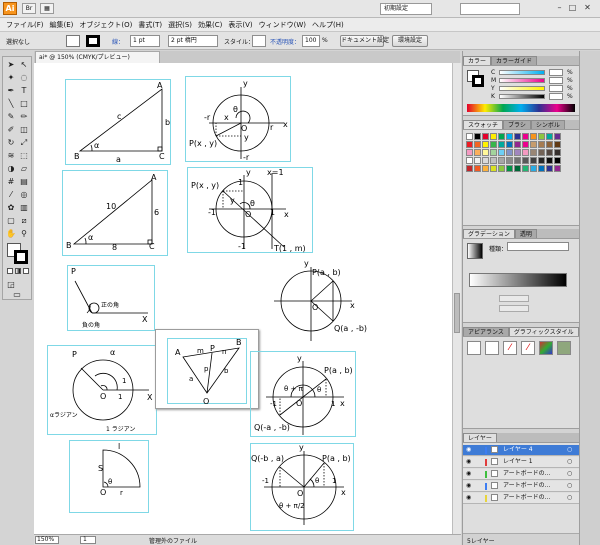 The height and width of the screenshot is (545, 600). What do you see at coordinates (17, 295) in the screenshot?
I see `screen-mode-icon: ▭` at bounding box center [17, 295].